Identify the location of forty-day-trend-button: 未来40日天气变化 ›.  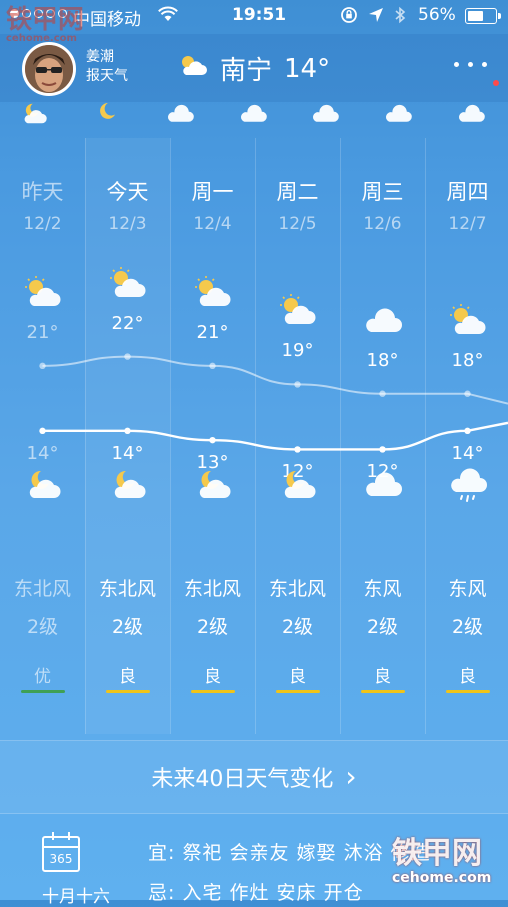
(254, 777).